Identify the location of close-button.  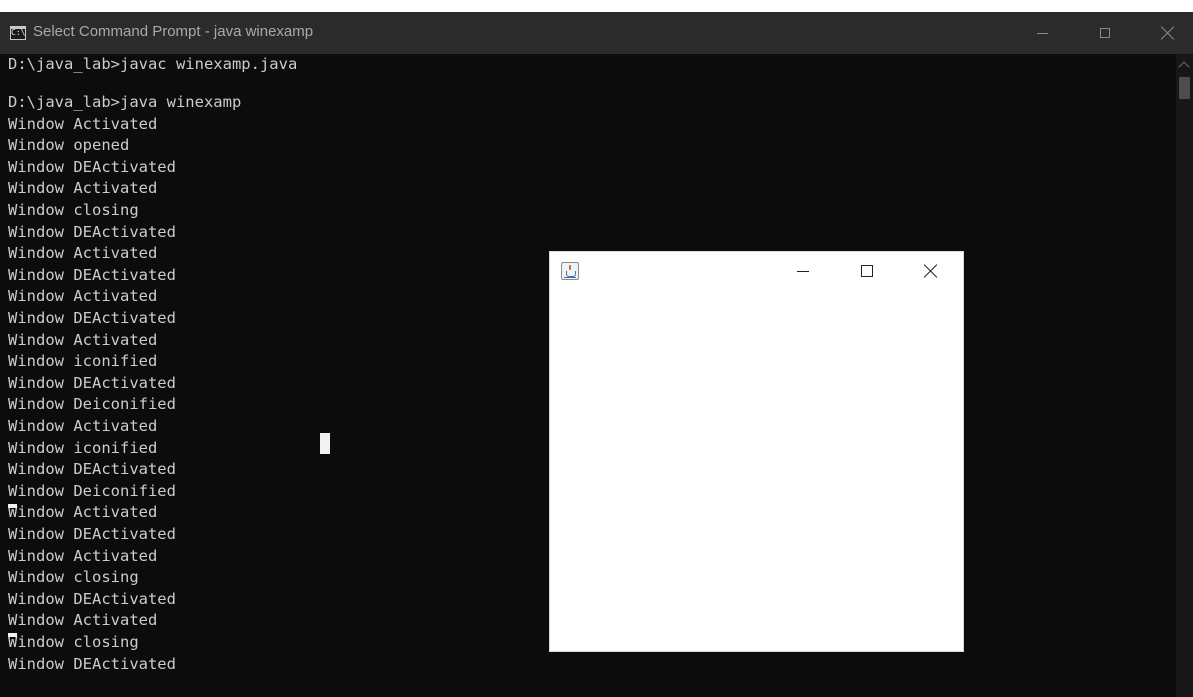
(1168, 33).